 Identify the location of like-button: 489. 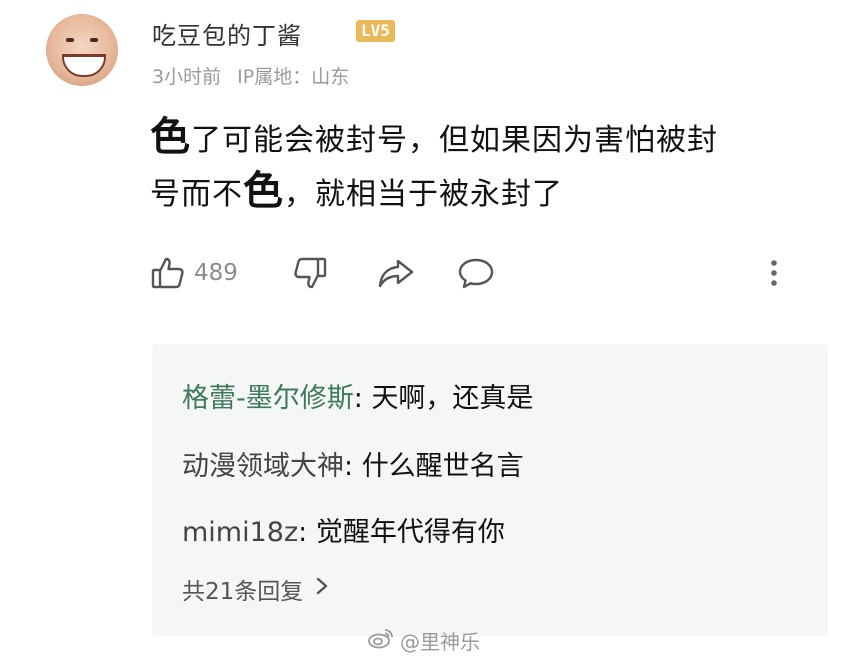
(194, 273).